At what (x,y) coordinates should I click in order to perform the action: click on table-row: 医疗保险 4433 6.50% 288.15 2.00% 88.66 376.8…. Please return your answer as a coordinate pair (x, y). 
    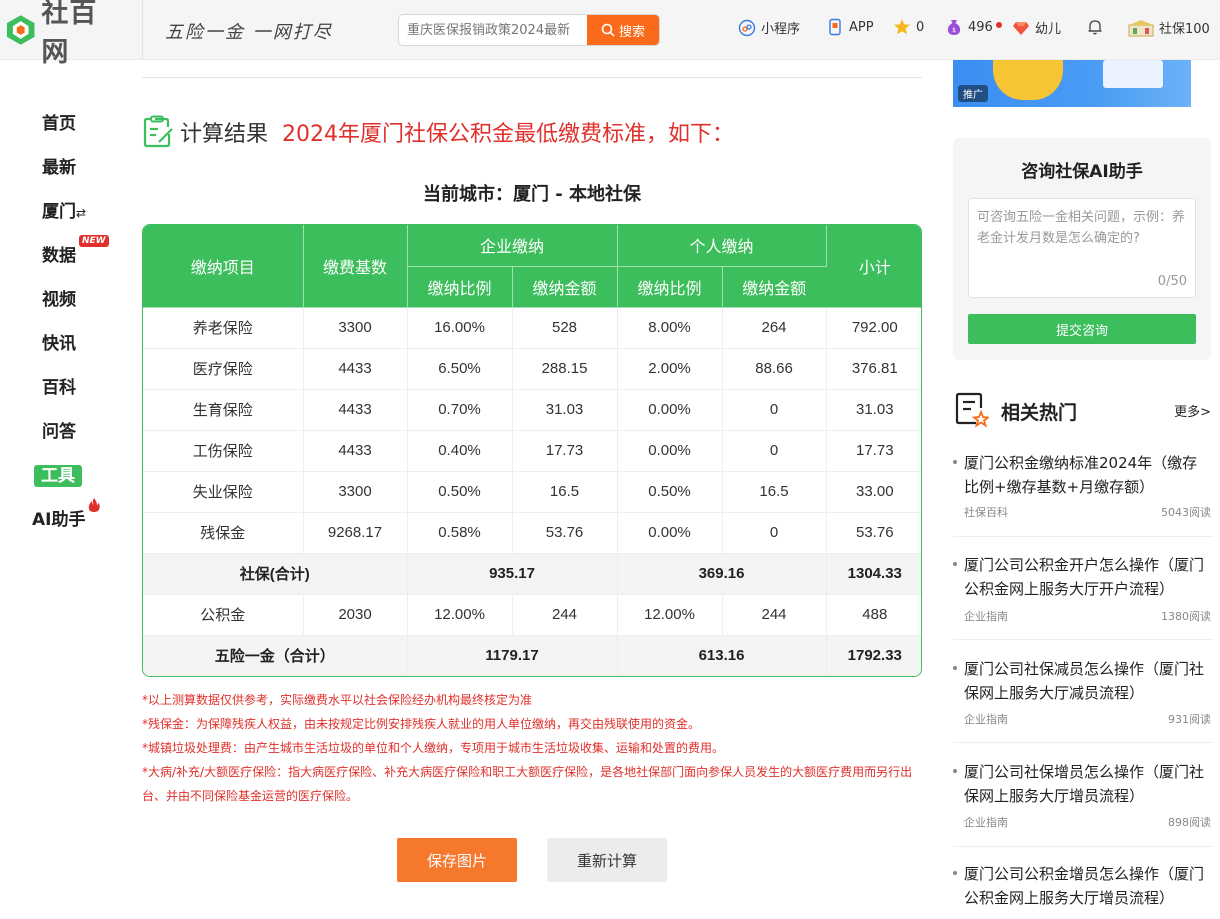
    Looking at the image, I should click on (532, 369).